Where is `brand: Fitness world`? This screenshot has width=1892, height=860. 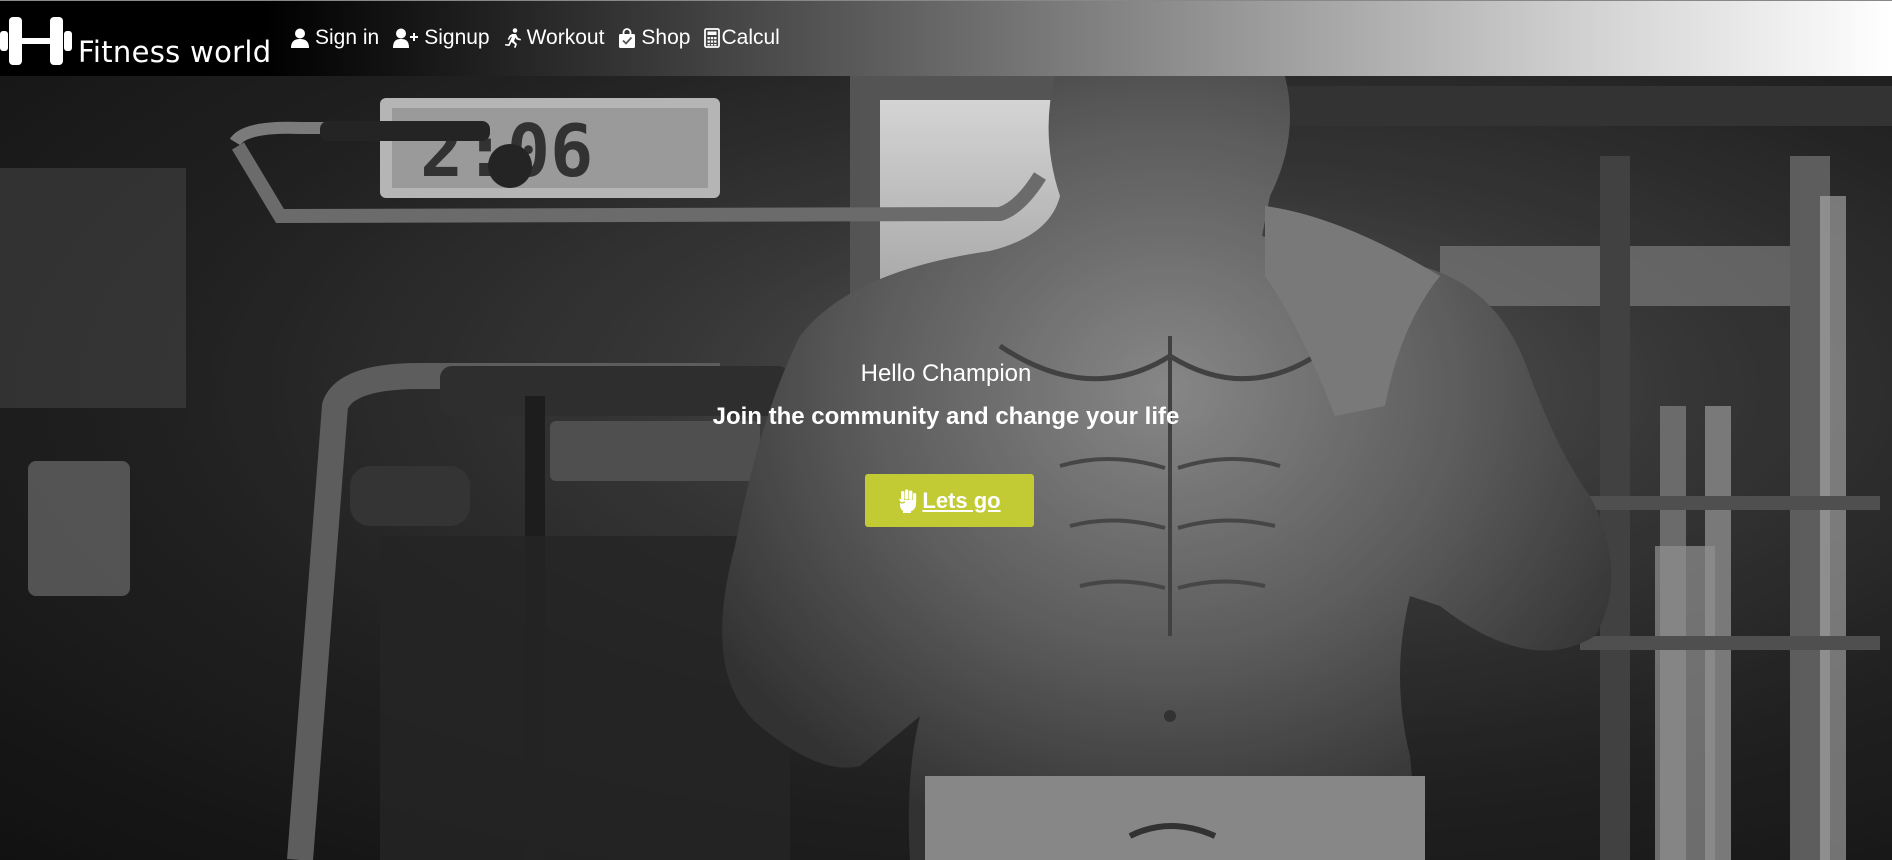
brand: Fitness world is located at coordinates (140, 40).